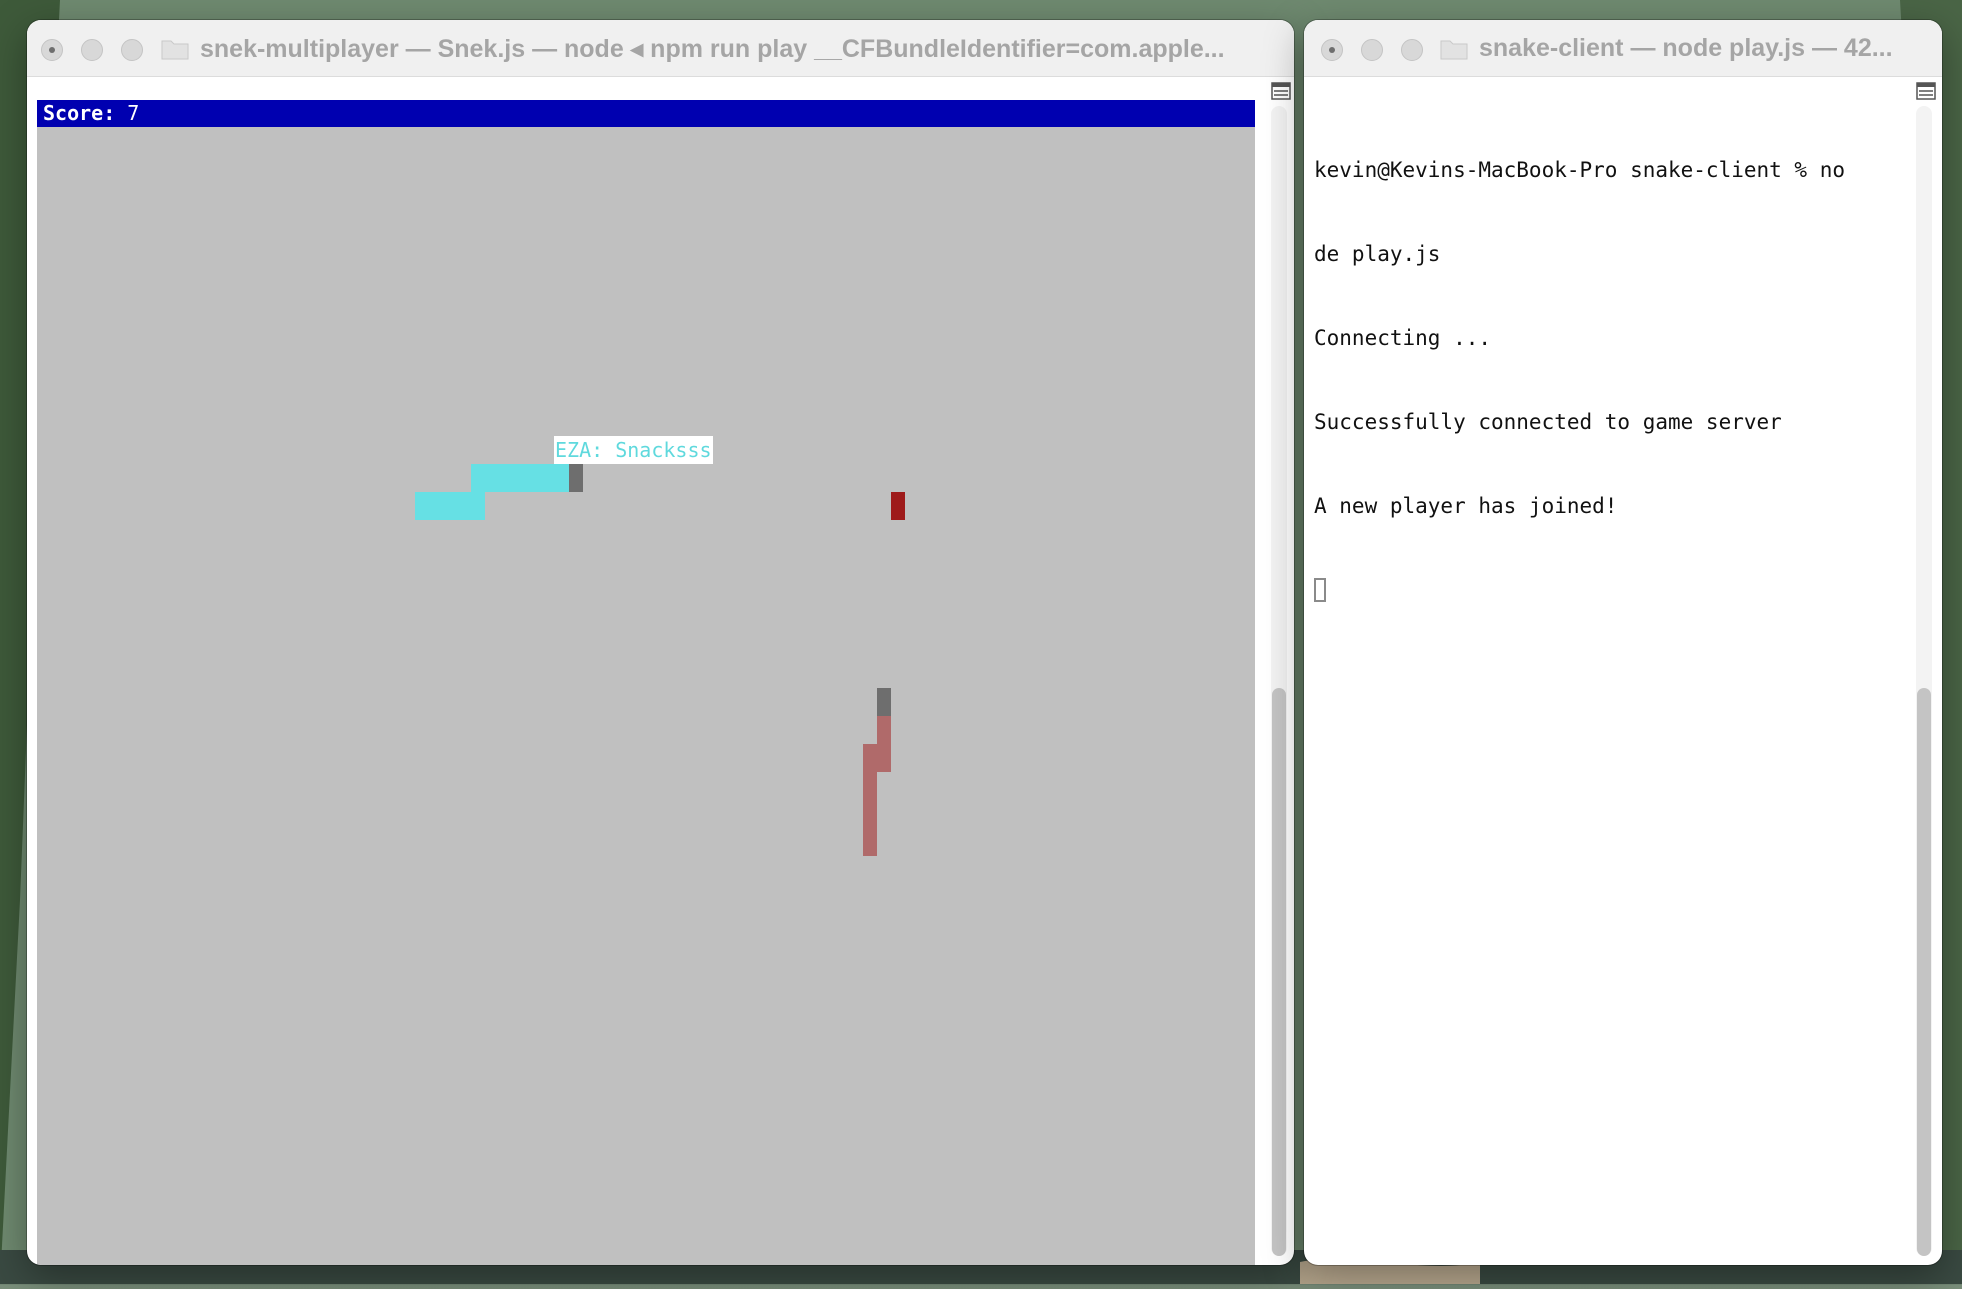  Describe the element at coordinates (1320, 590) in the screenshot. I see `terminal-cursor` at that location.